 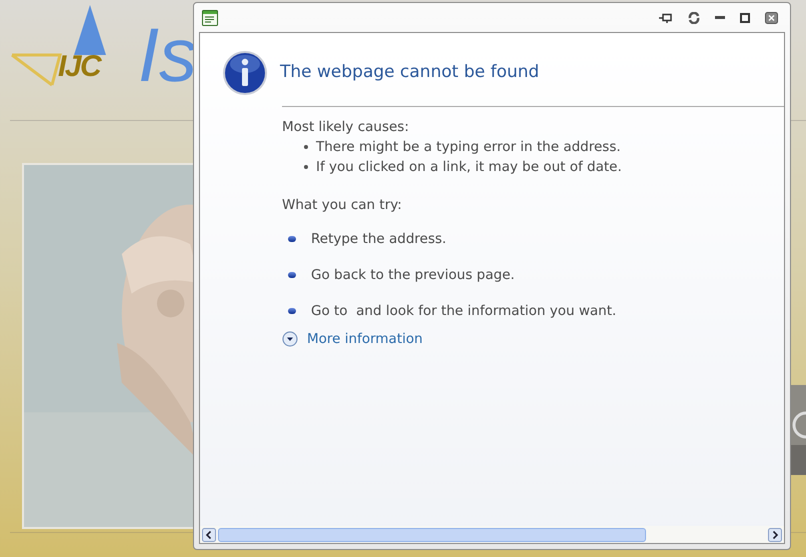 What do you see at coordinates (352, 339) in the screenshot?
I see `more-information-link: More information` at bounding box center [352, 339].